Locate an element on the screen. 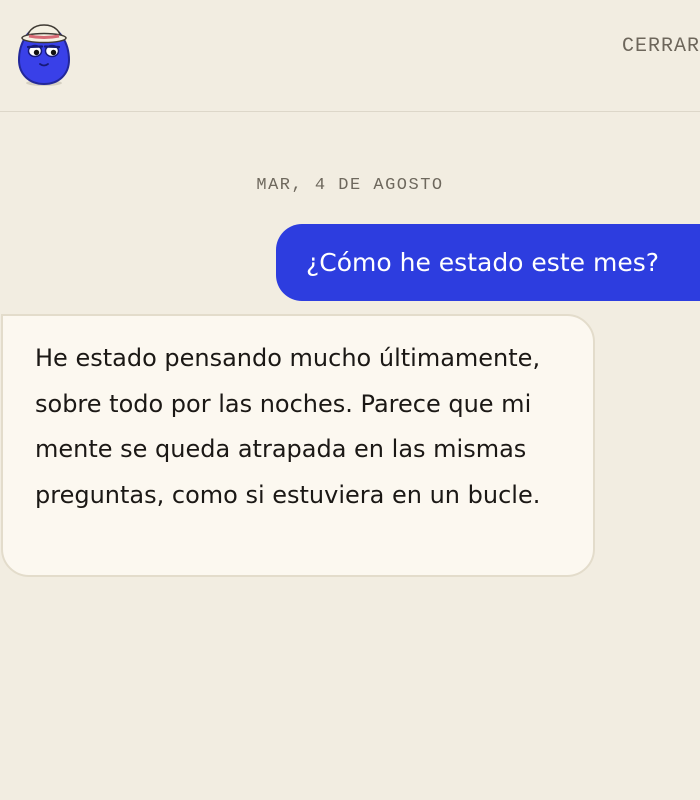 The image size is (700, 800). date-separator: MAR, 4 DE AGOSTO is located at coordinates (350, 185).